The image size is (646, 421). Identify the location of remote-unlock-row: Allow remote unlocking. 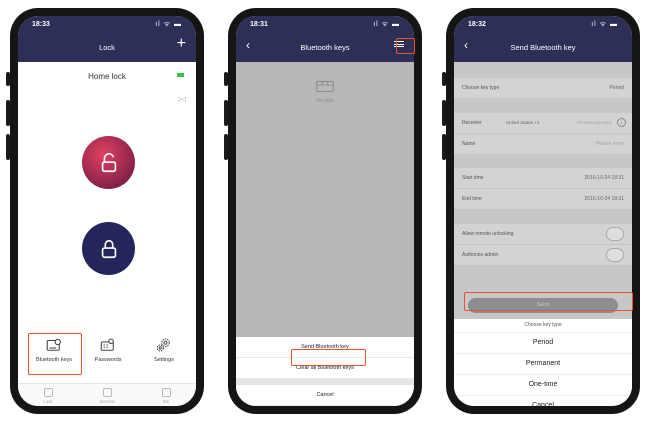
(543, 234).